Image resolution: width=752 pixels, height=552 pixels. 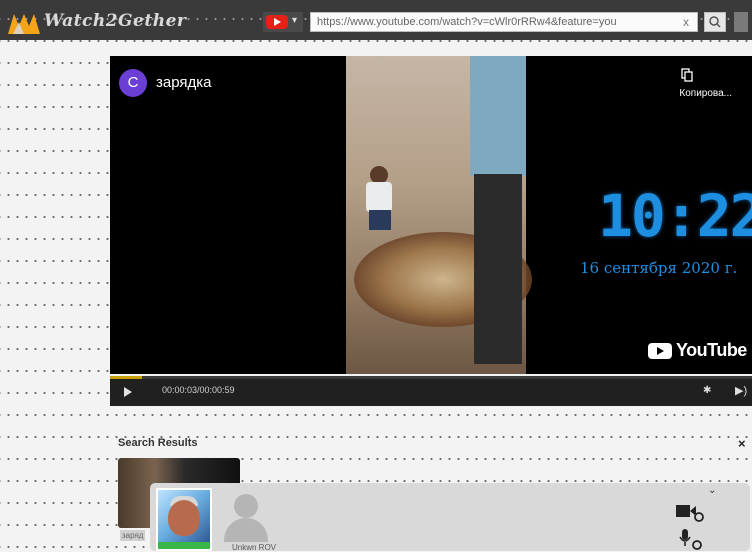 What do you see at coordinates (659, 268) in the screenshot?
I see `video-clock-date: 16 сентября 2020 г.` at bounding box center [659, 268].